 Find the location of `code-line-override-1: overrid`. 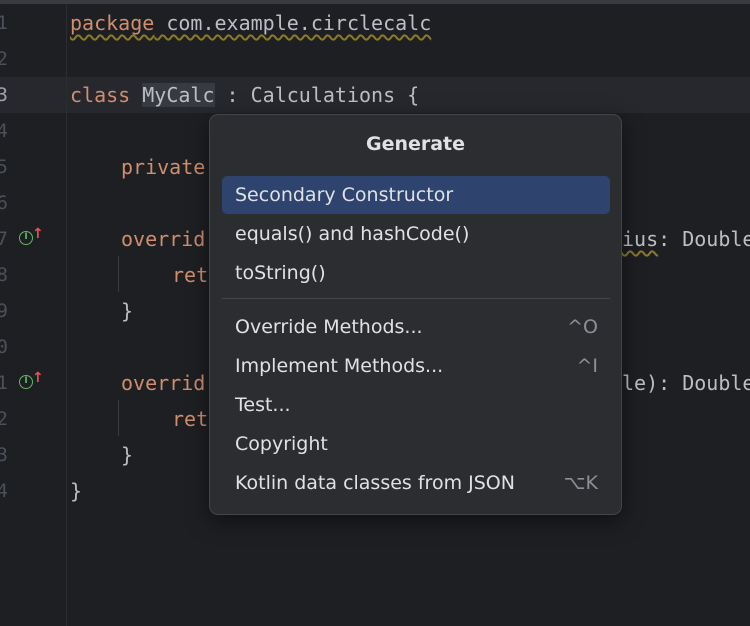

code-line-override-1: overrid is located at coordinates (163, 239).